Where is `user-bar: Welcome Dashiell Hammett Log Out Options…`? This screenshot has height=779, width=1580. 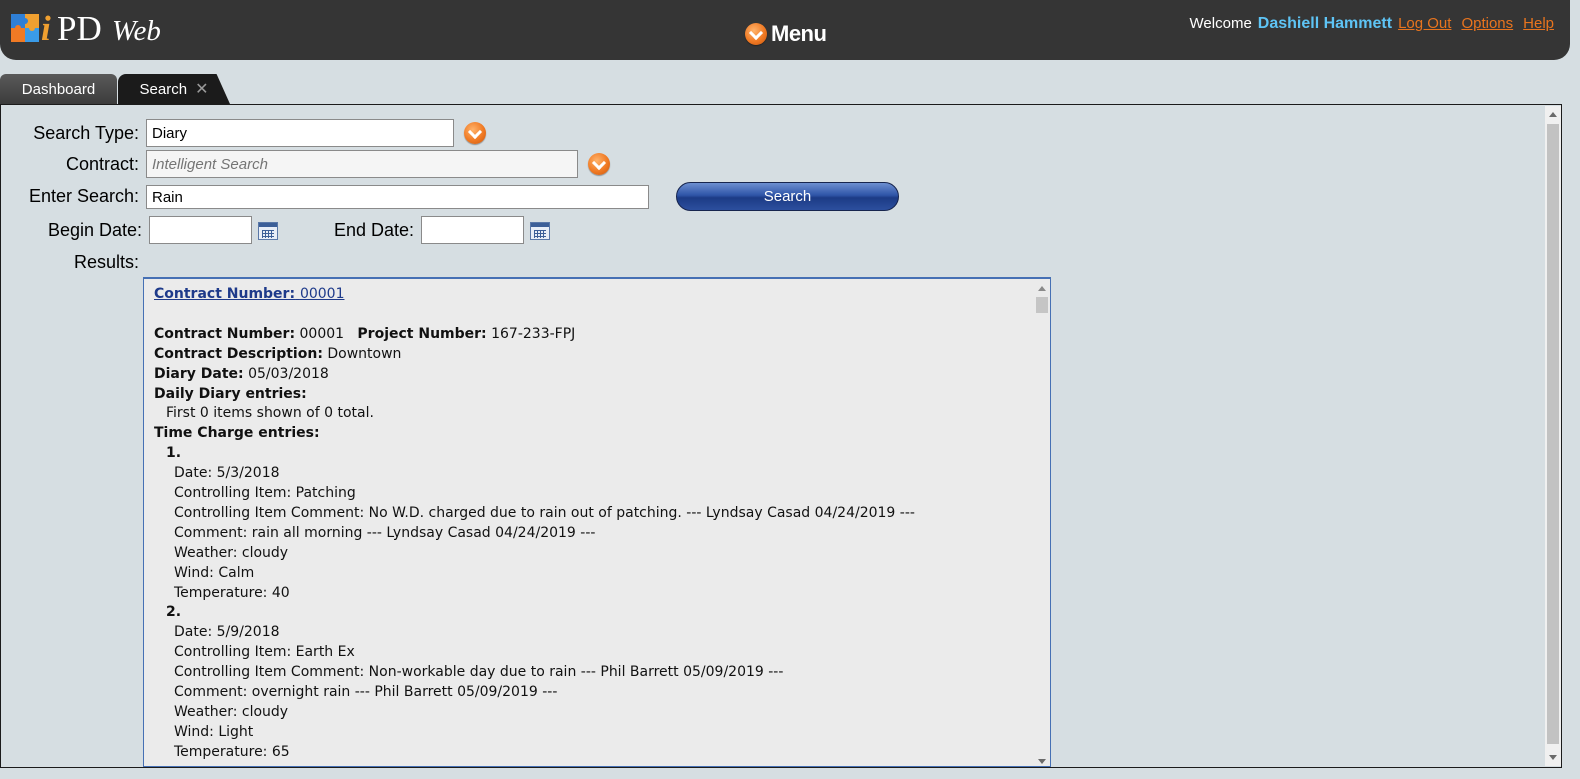
user-bar: Welcome Dashiell Hammett Log Out Options… is located at coordinates (1372, 24).